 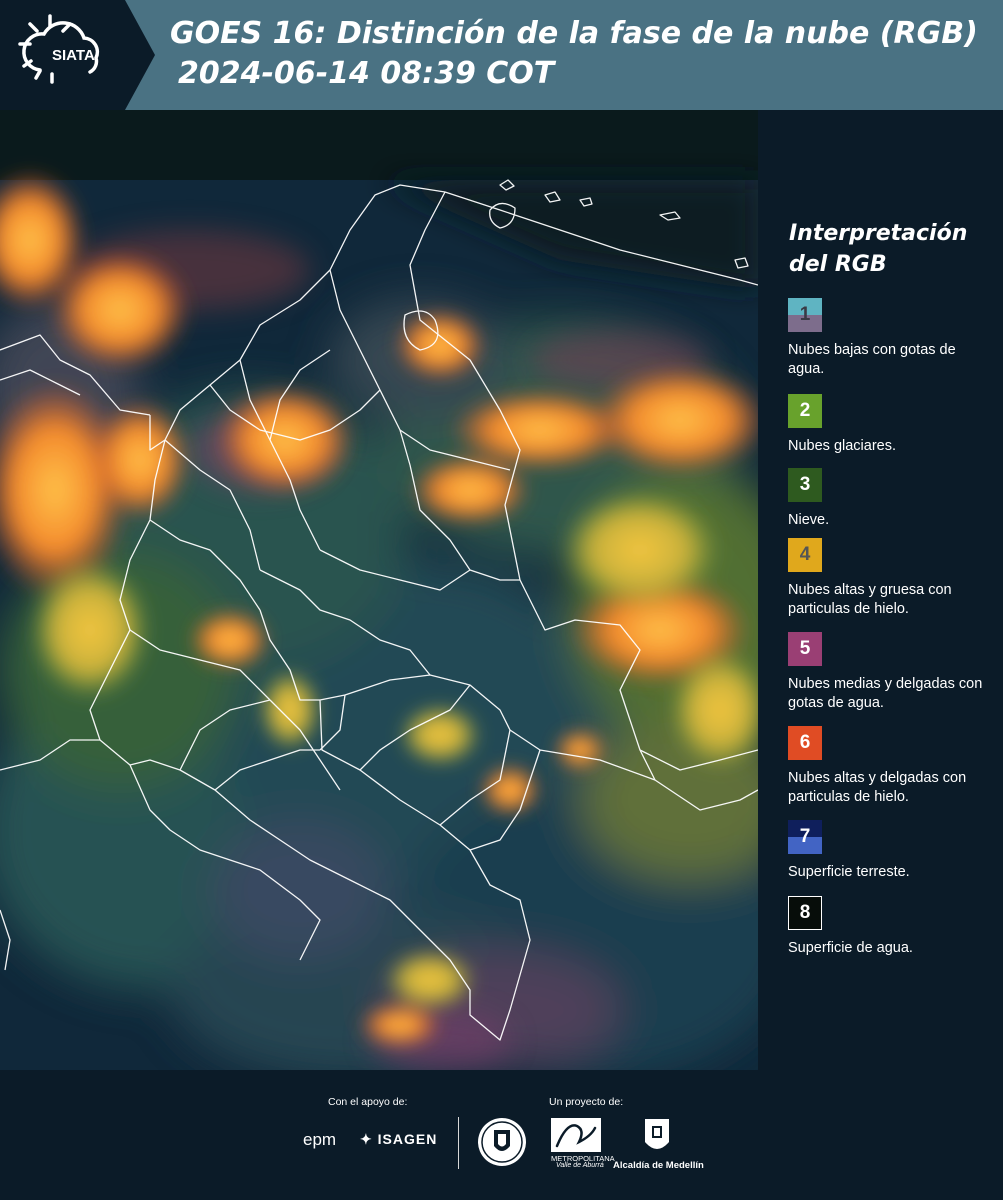 I want to click on legend-number-2: 2, so click(x=805, y=410).